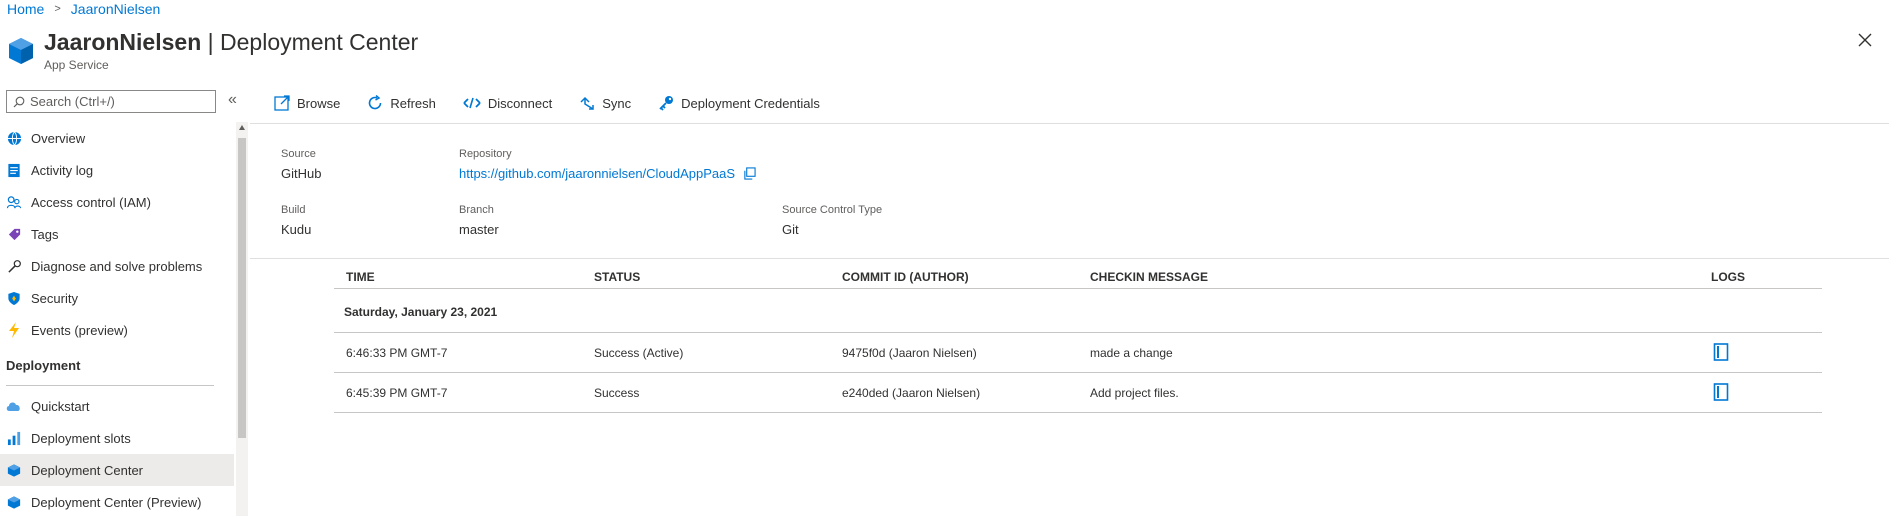 This screenshot has width=1889, height=516. Describe the element at coordinates (397, 353) in the screenshot. I see `cell-time: 6:46:33 PM GMT-7` at that location.